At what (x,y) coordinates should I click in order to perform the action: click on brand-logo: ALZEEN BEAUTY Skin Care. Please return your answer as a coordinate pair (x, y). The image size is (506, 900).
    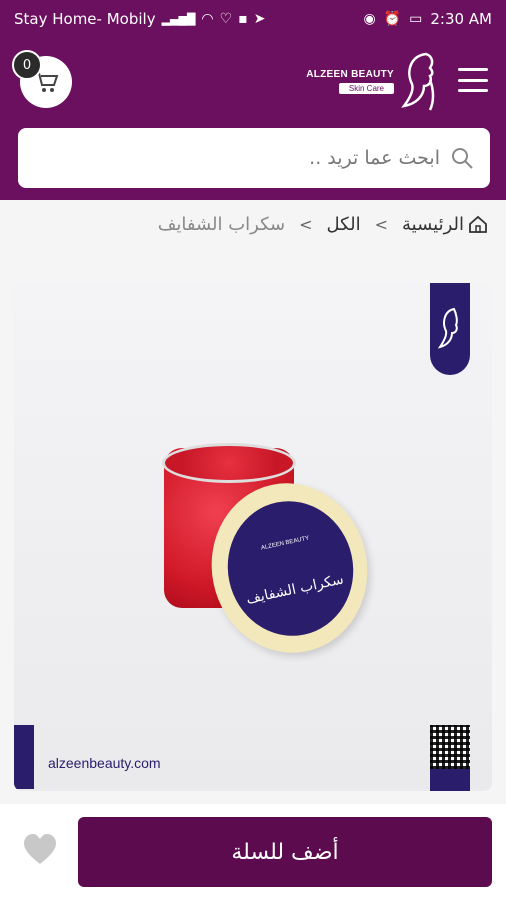
    Looking at the image, I should click on (373, 81).